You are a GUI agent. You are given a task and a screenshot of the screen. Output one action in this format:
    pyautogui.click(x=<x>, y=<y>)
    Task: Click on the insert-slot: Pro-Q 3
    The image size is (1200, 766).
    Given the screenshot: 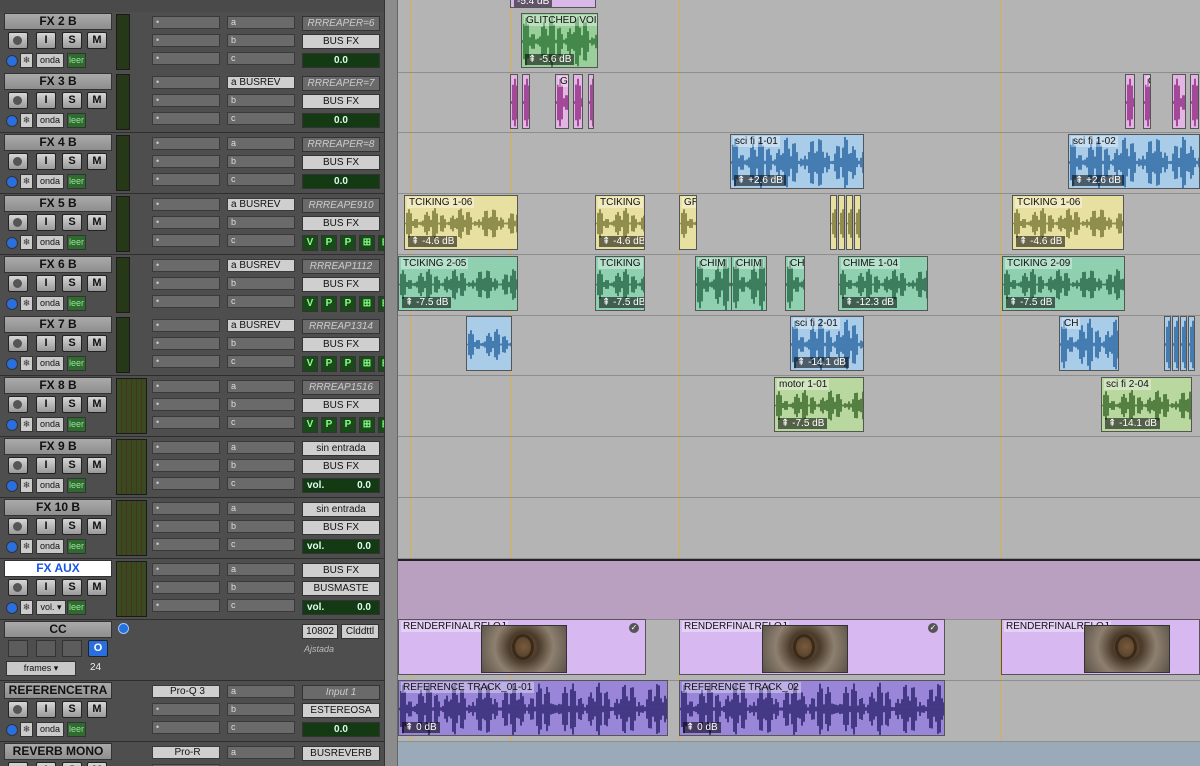 What is the action you would take?
    pyautogui.click(x=186, y=691)
    